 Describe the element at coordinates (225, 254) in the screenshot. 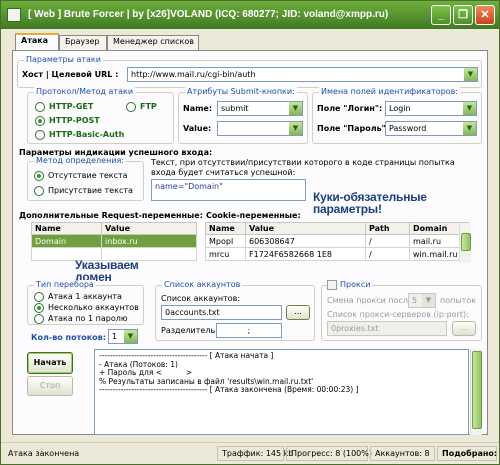

I see `cell: mrcu` at that location.